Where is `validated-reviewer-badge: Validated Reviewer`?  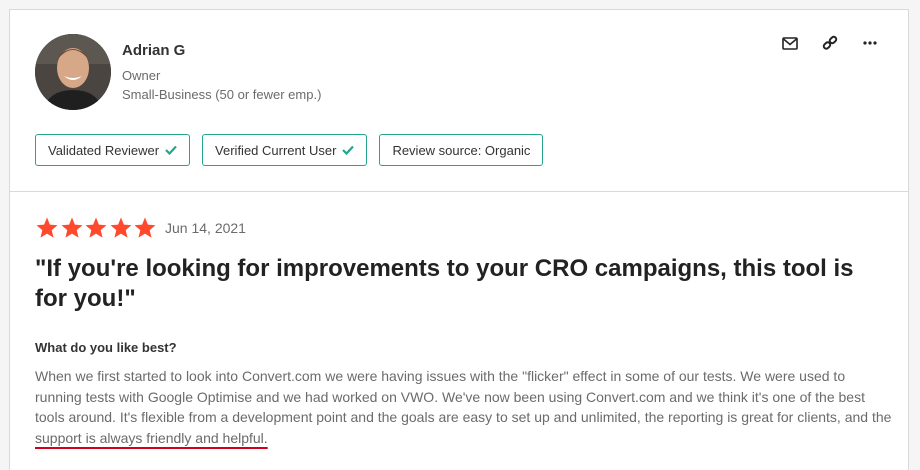 validated-reviewer-badge: Validated Reviewer is located at coordinates (113, 150).